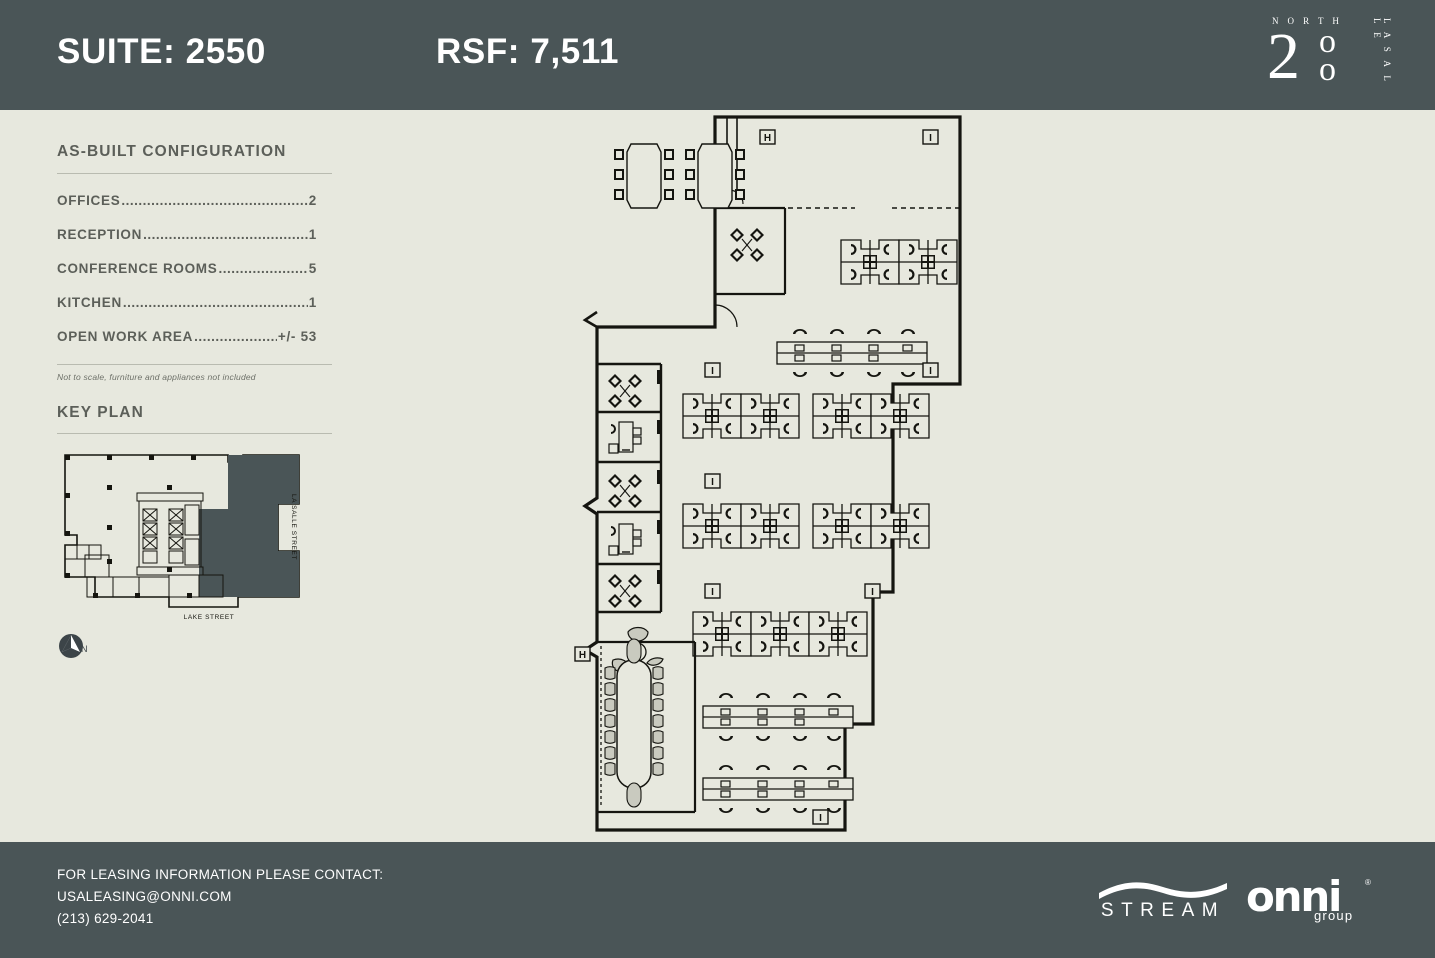 The image size is (1435, 958). What do you see at coordinates (125, 336) in the screenshot?
I see `config-row-label: OPEN WORK AREA` at bounding box center [125, 336].